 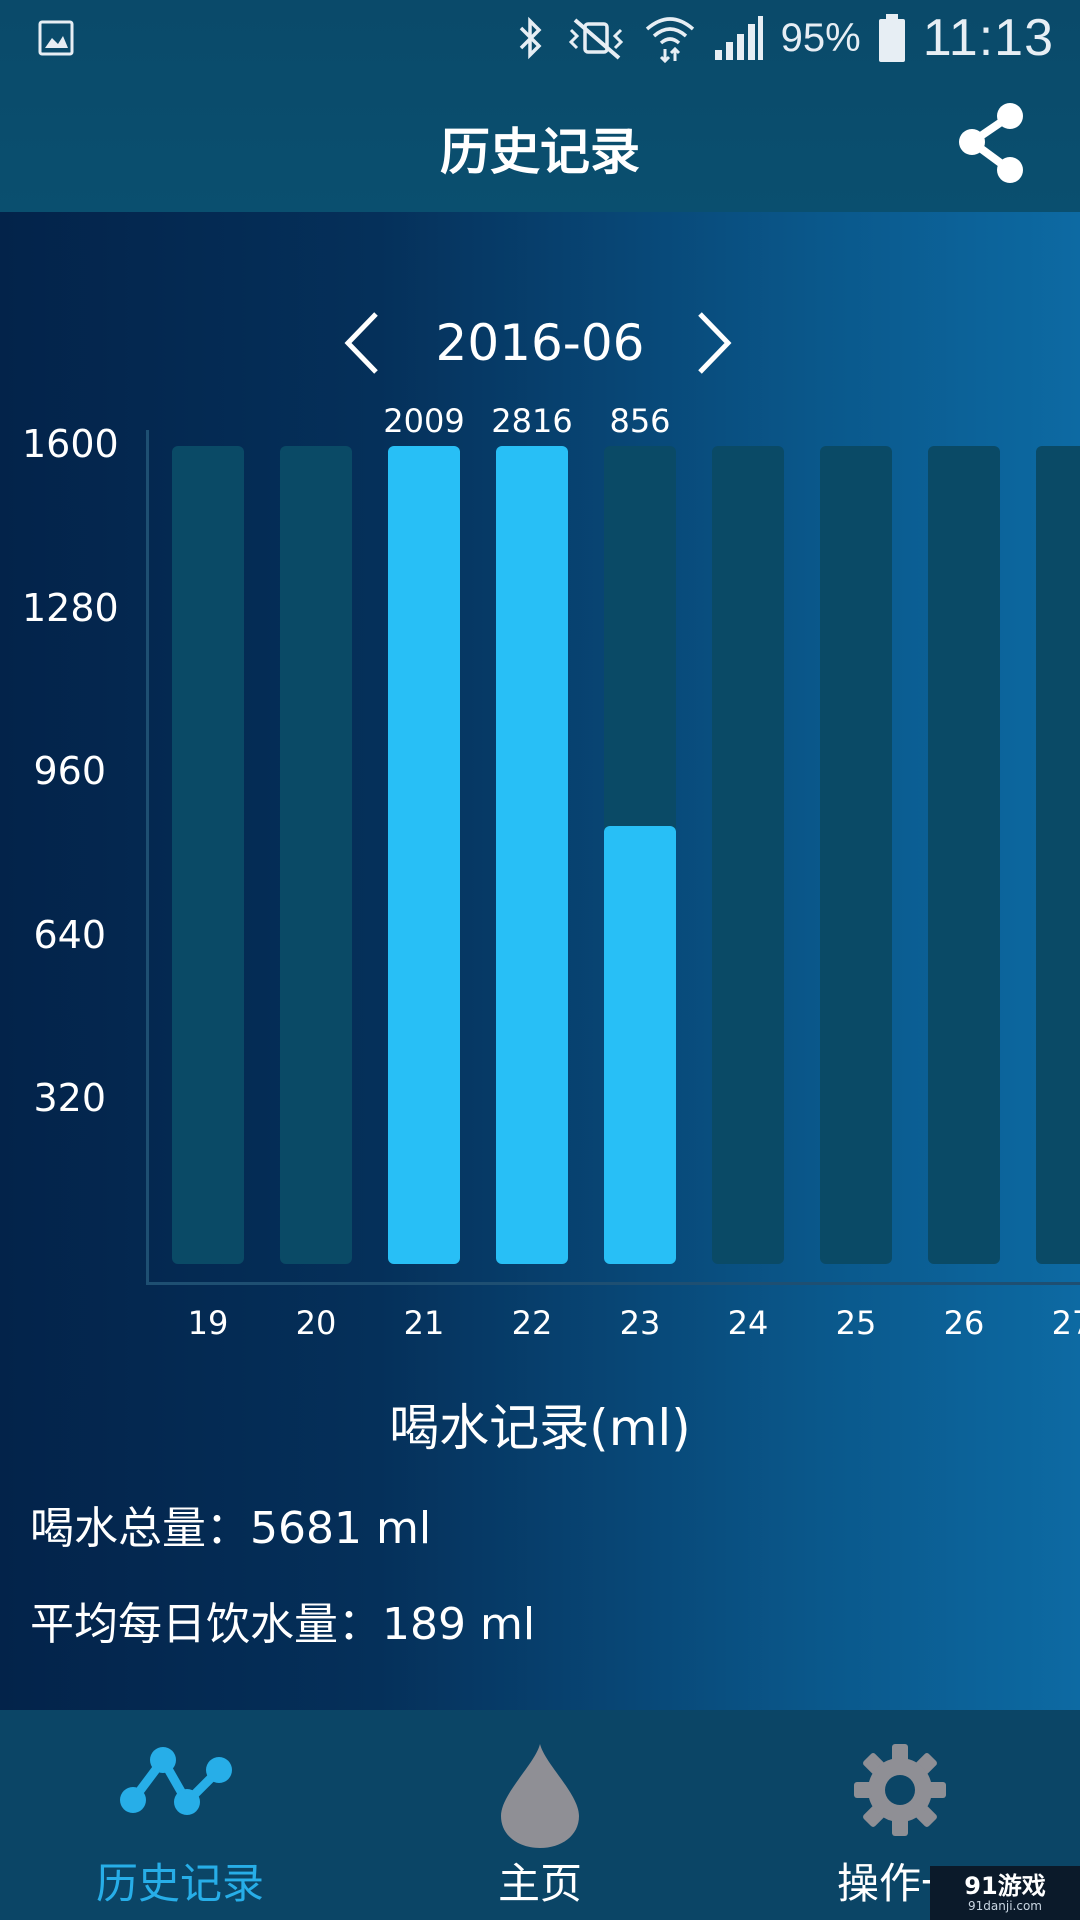 I want to click on current-month: 2016-06, so click(x=540, y=343).